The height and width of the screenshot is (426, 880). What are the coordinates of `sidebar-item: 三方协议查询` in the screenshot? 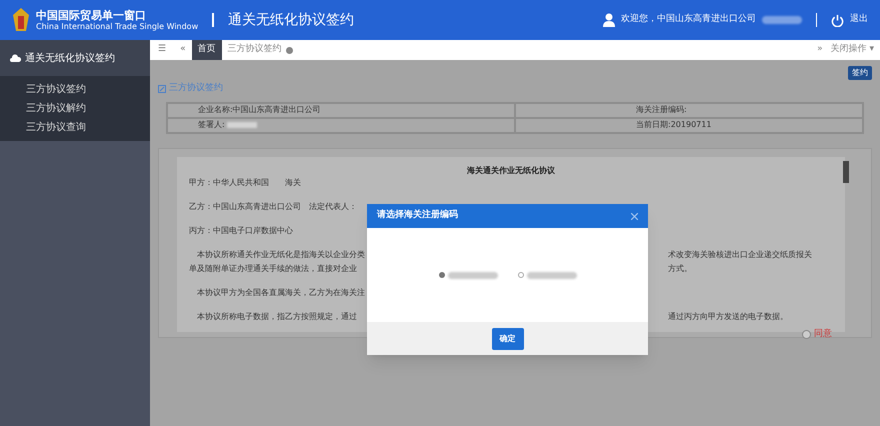 It's located at (75, 127).